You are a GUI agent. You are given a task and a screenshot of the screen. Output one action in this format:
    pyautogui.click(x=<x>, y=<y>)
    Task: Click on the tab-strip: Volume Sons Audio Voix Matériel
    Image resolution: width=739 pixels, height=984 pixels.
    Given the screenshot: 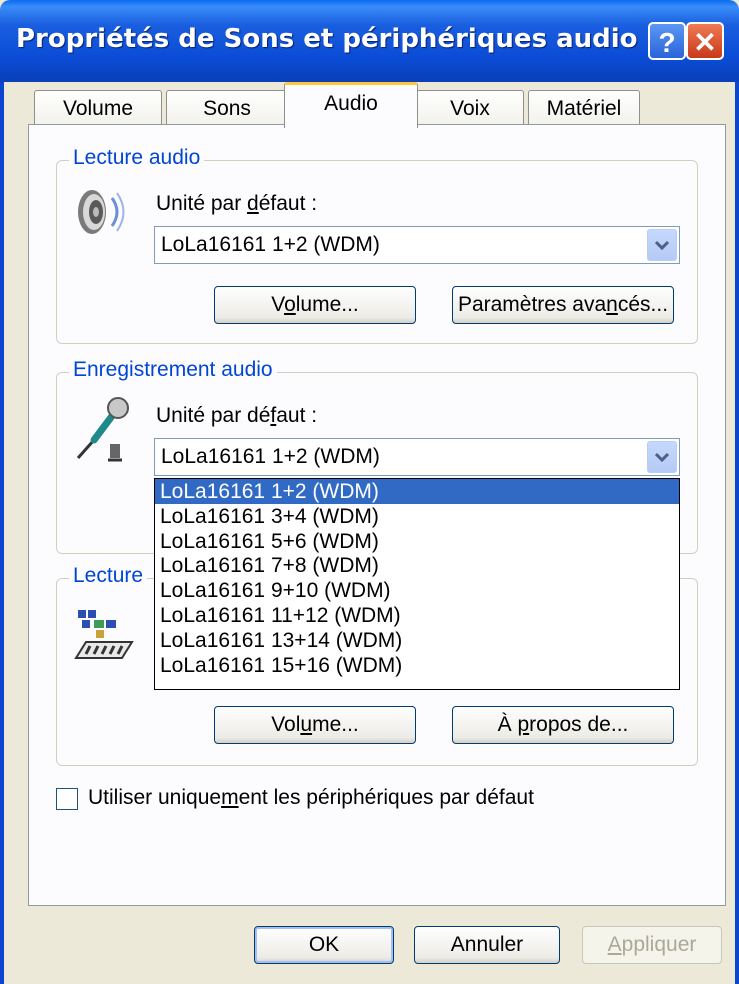 What is the action you would take?
    pyautogui.click(x=378, y=105)
    